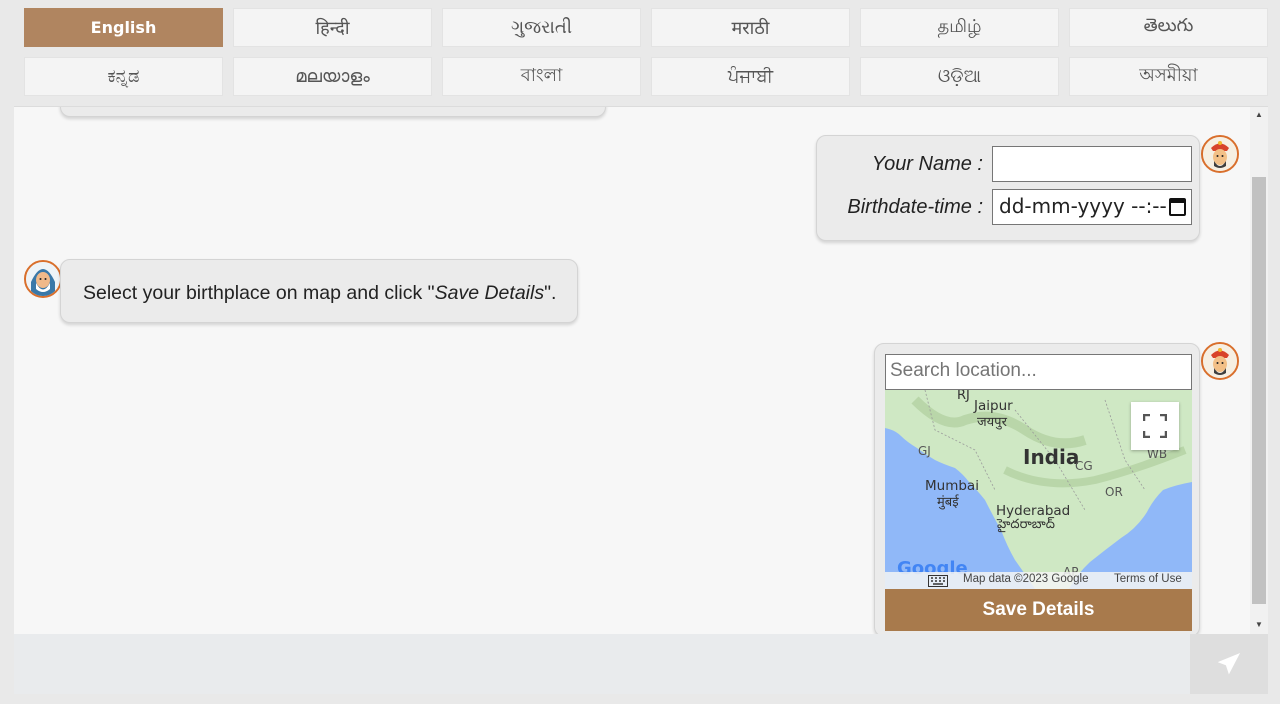 This screenshot has height=704, width=1280. What do you see at coordinates (1026, 579) in the screenshot?
I see `map-attribution: Map data ©2023 Google` at bounding box center [1026, 579].